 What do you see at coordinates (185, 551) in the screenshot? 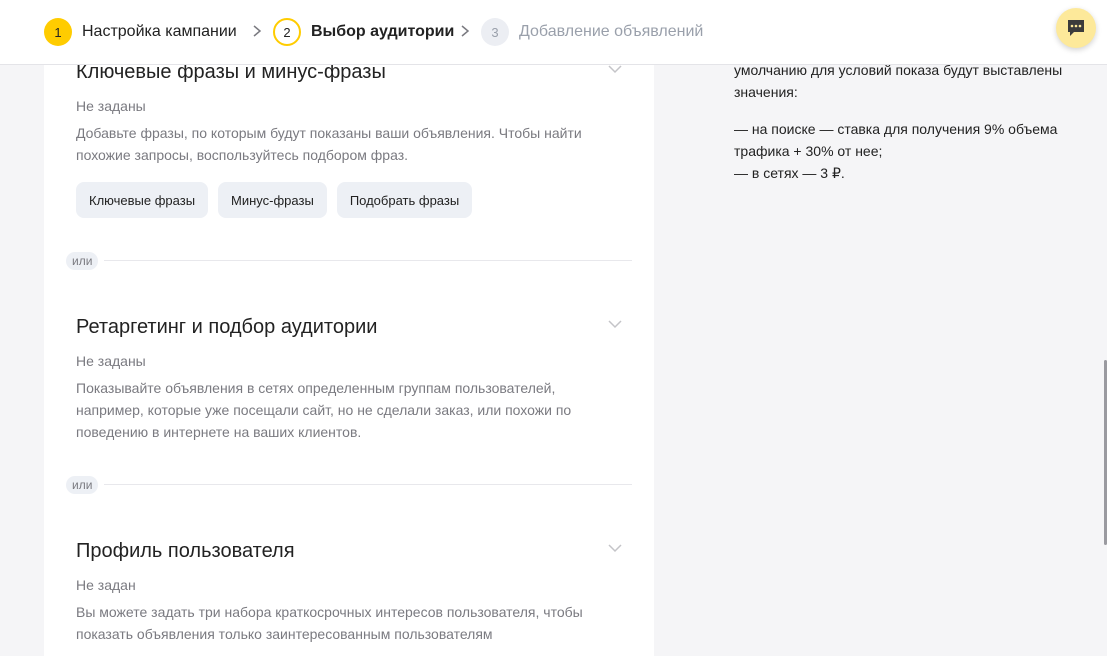
I see `section-title: Профиль пользователя` at bounding box center [185, 551].